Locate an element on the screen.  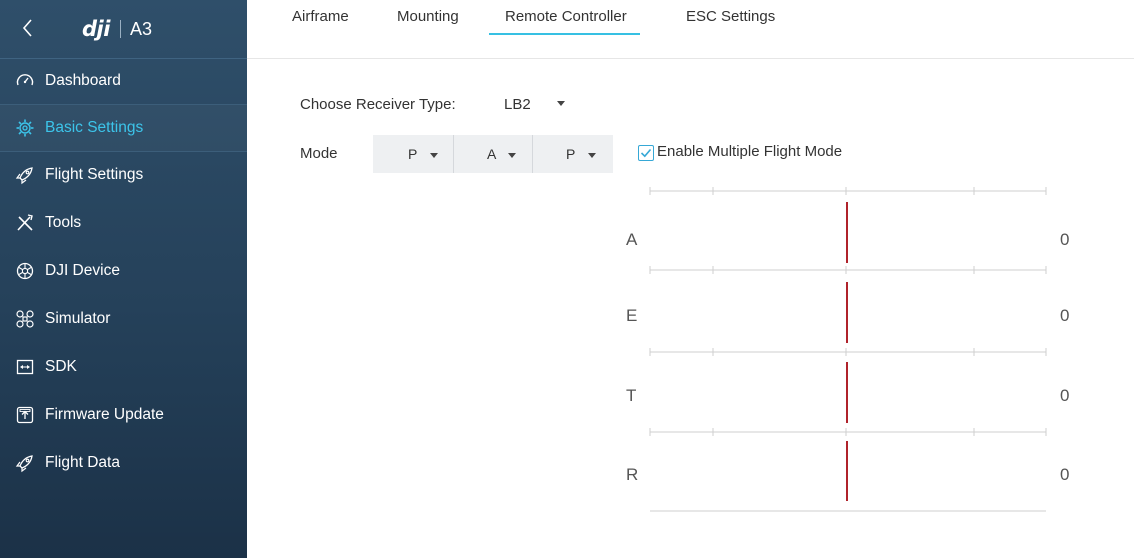
channel-a-label: A is located at coordinates (632, 239).